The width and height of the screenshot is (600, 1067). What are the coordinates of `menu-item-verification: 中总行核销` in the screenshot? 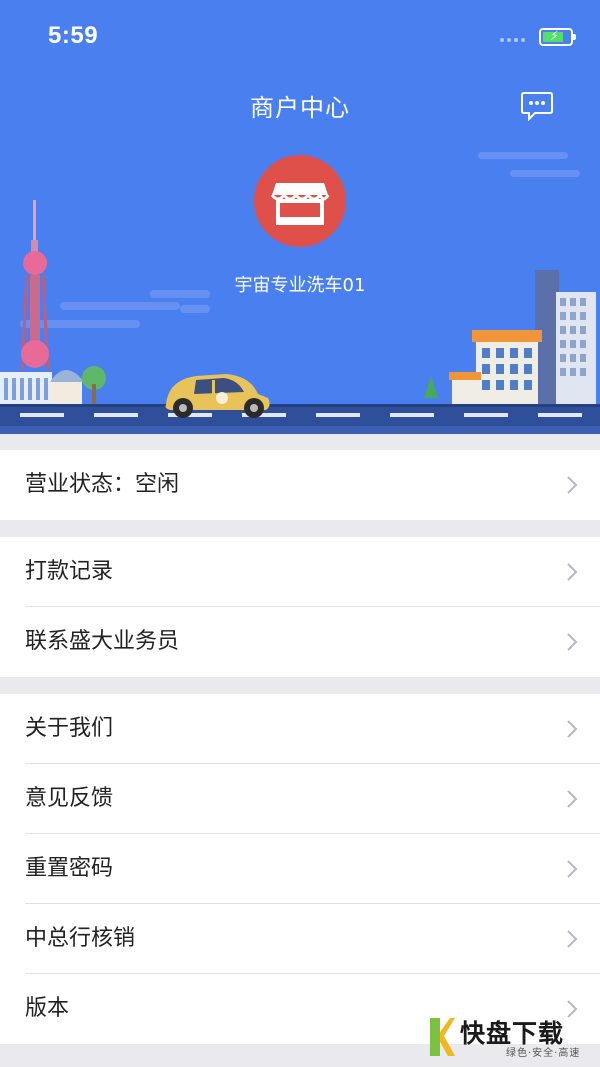 It's located at (300, 939).